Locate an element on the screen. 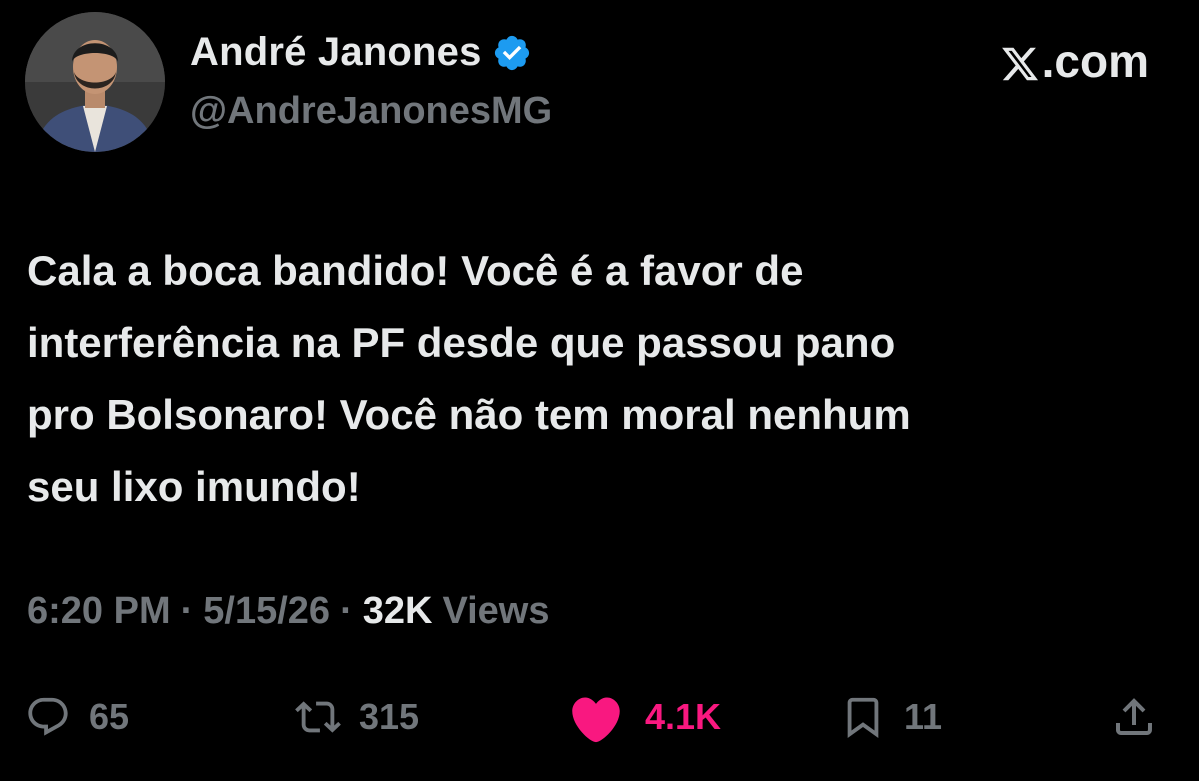  tweet-time: 6:20 PM is located at coordinates (99, 611).